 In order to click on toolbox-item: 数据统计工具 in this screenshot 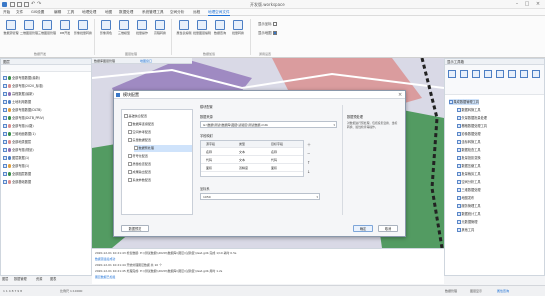, I will do `click(469, 214)`.